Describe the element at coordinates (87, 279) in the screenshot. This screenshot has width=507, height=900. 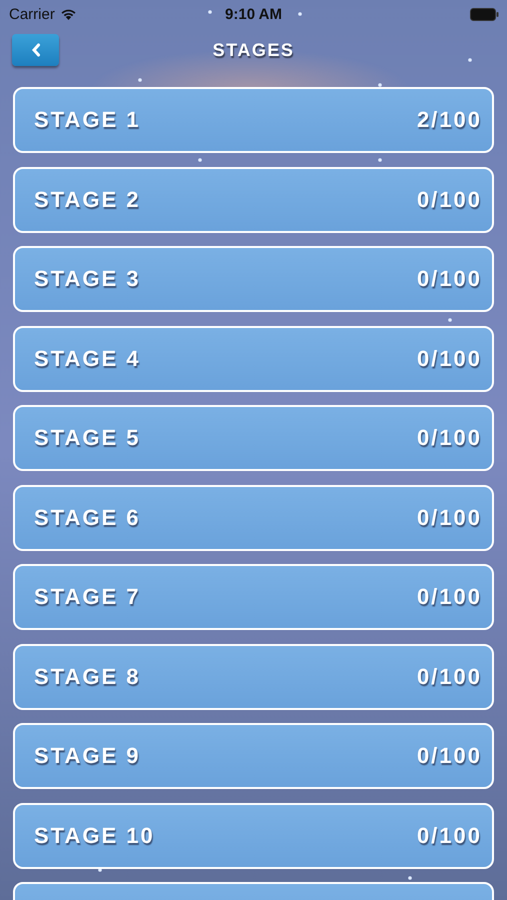
I see `stage-name: STAGE 3` at that location.